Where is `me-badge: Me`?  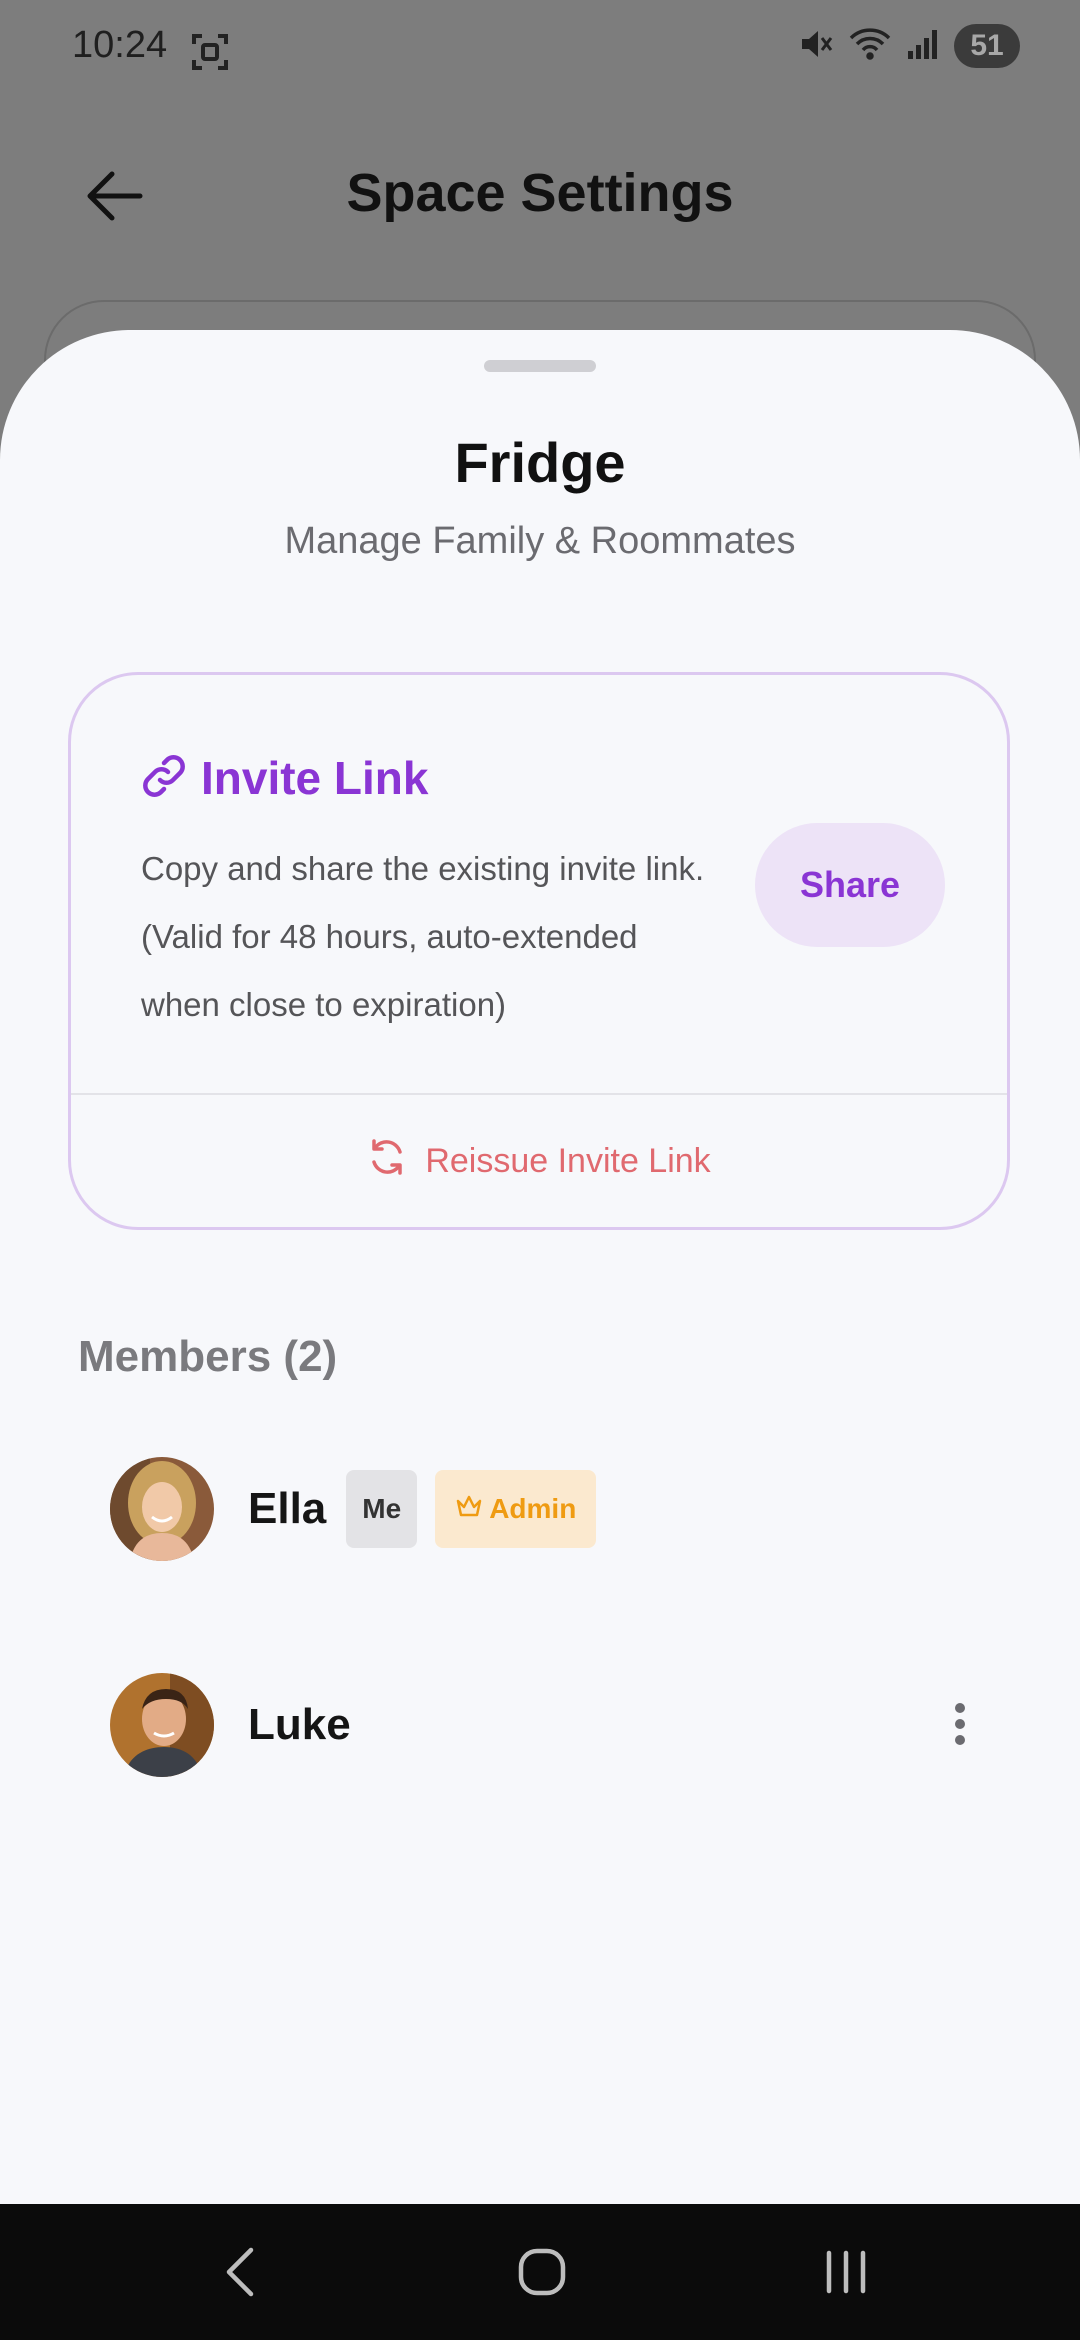 me-badge: Me is located at coordinates (382, 1509).